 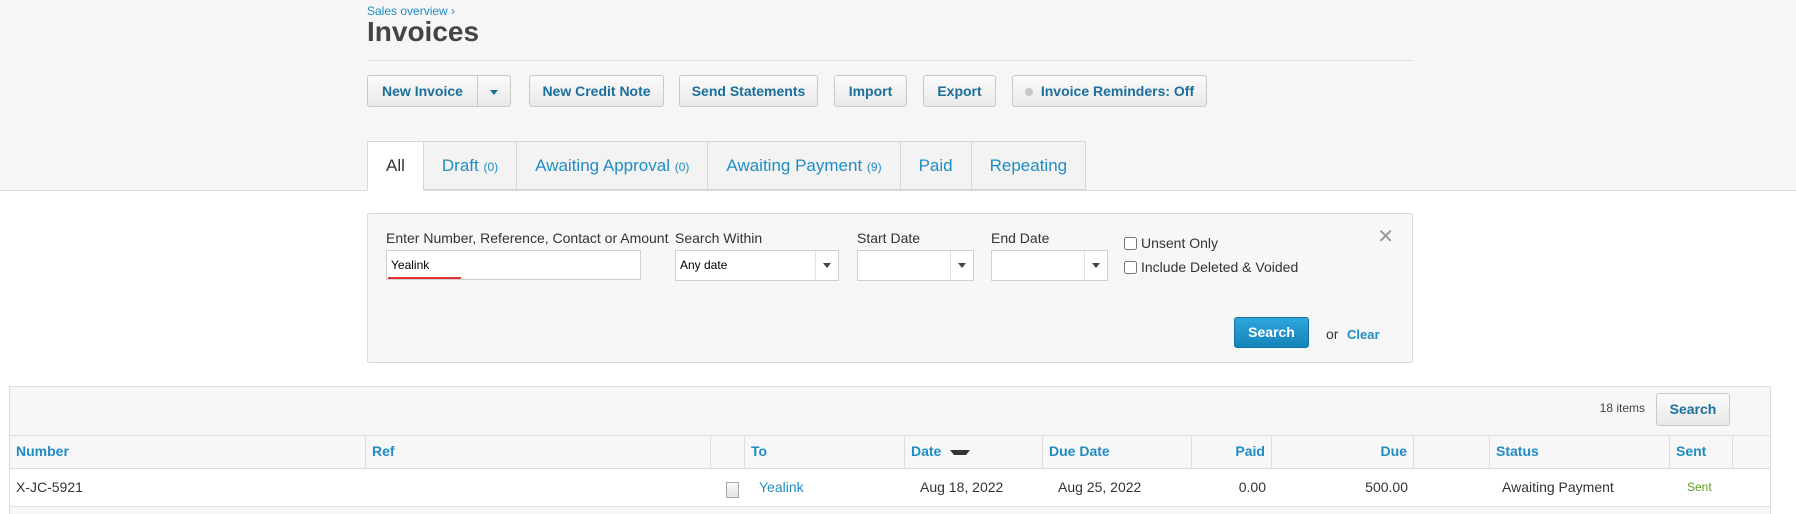 I want to click on column-paid-label: Paid, so click(x=1250, y=451).